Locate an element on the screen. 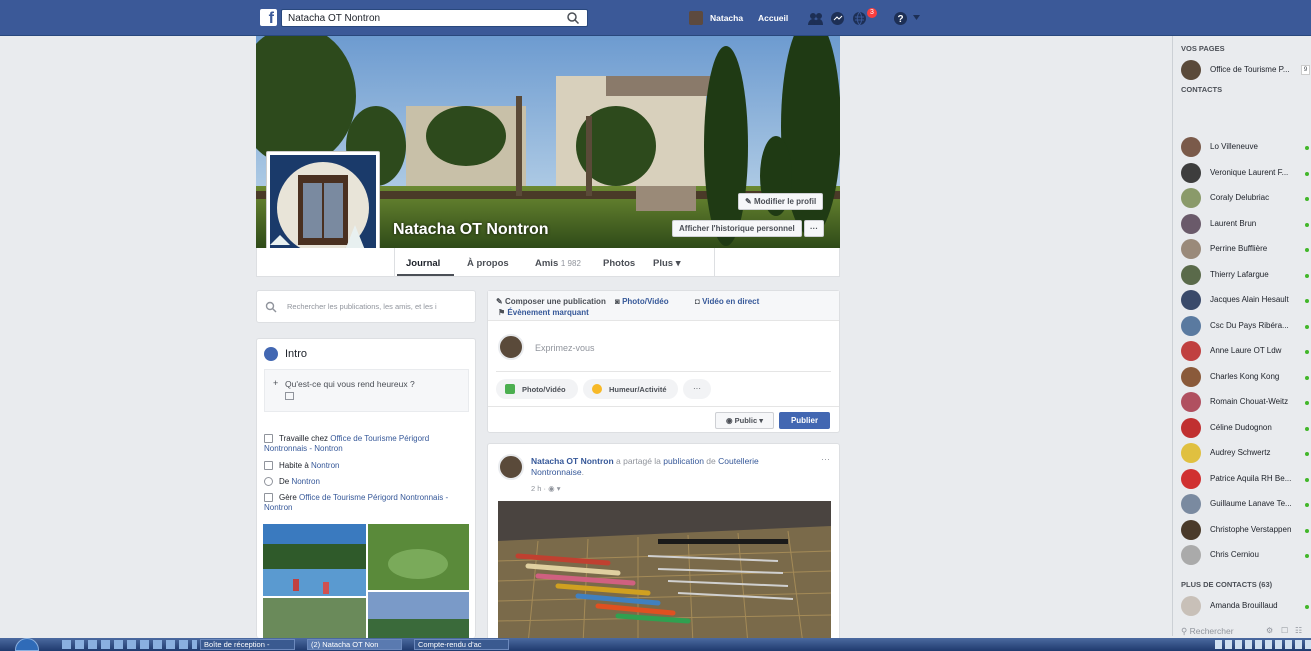  nav-divider is located at coordinates (394, 262).